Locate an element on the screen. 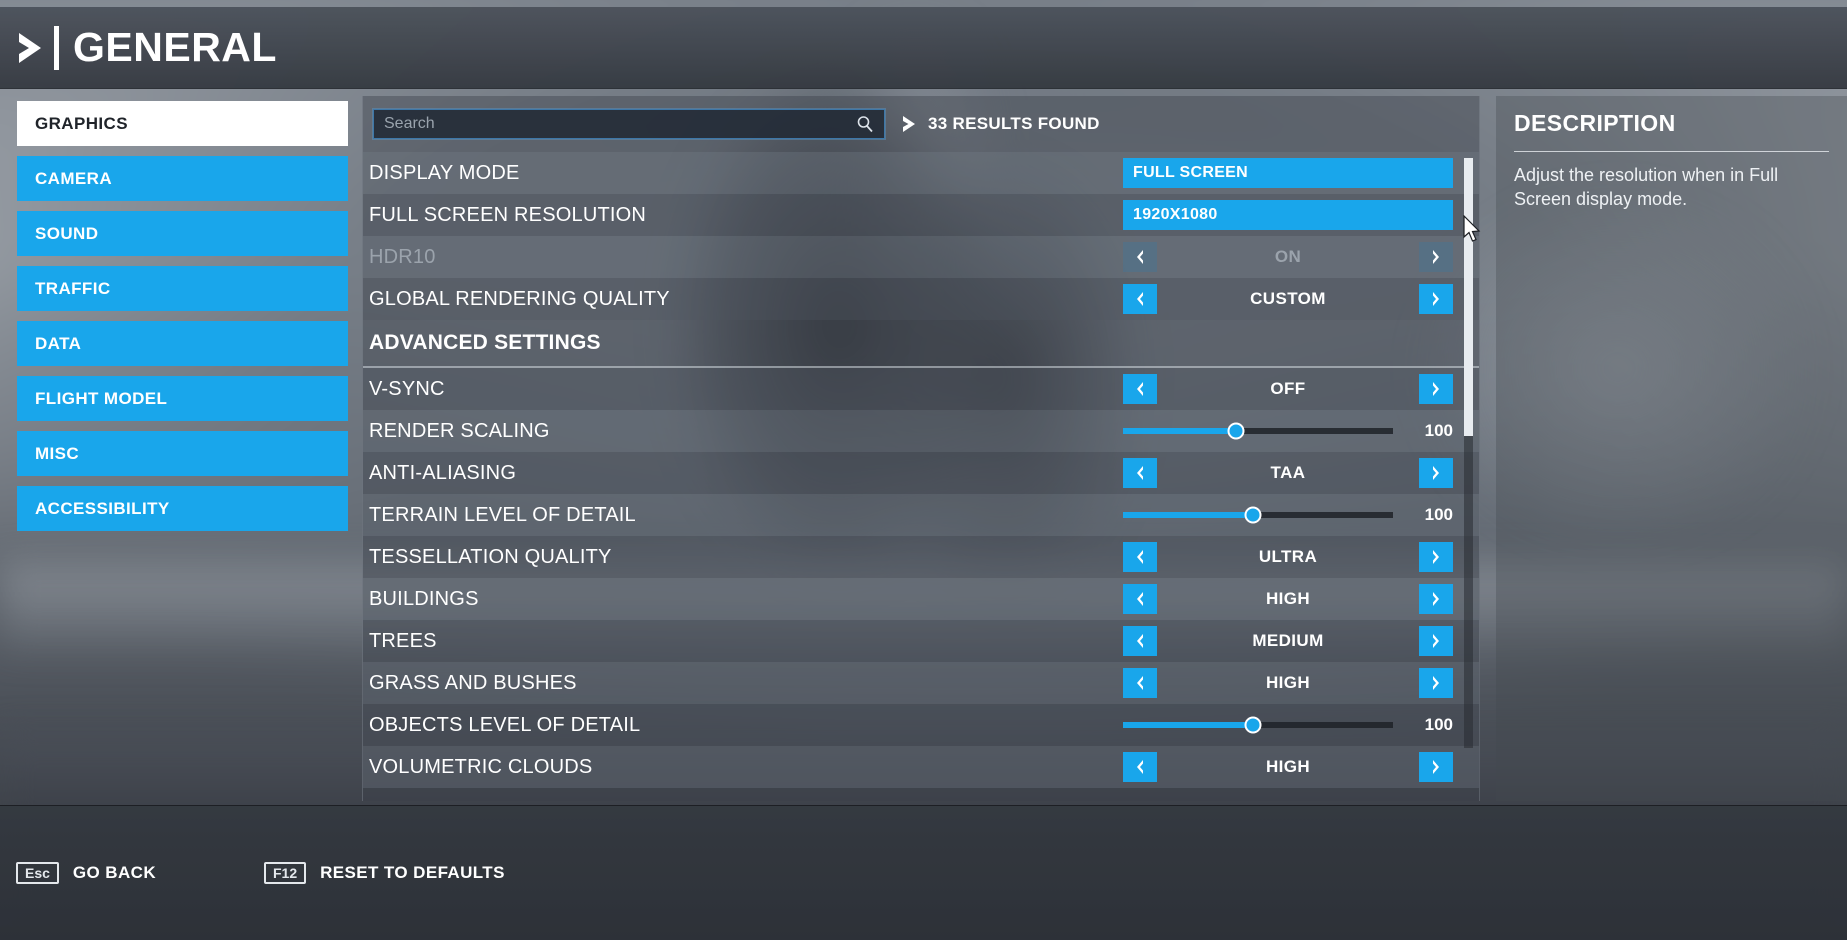  setting-row-v-sync: V-SYNC OFF is located at coordinates (921, 389).